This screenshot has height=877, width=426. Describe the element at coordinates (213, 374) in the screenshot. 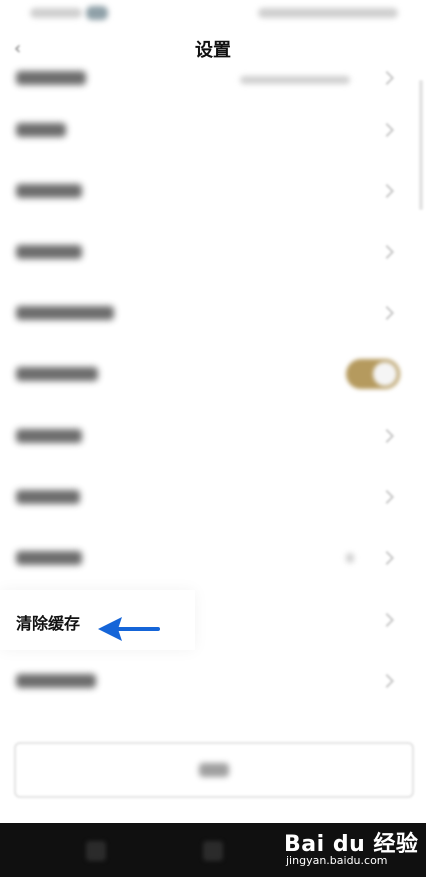

I see `settings-row-toggle` at that location.